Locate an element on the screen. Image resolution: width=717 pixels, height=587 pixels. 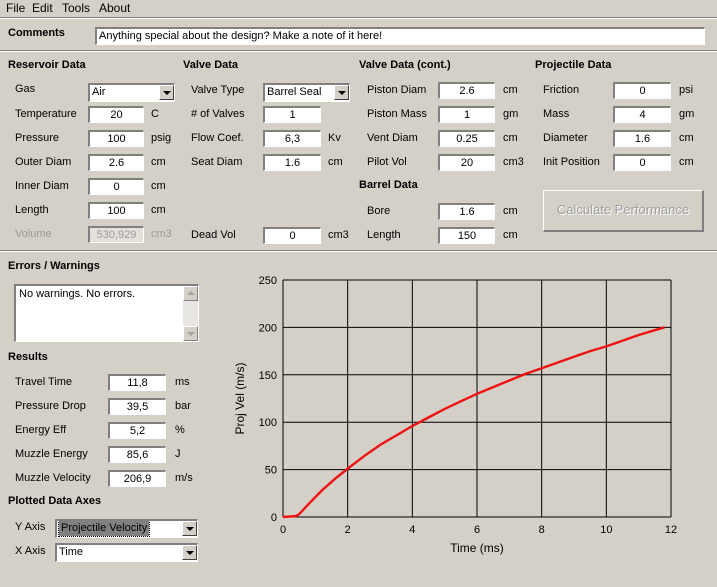
flow-coef-input: 6,3 is located at coordinates (292, 138).